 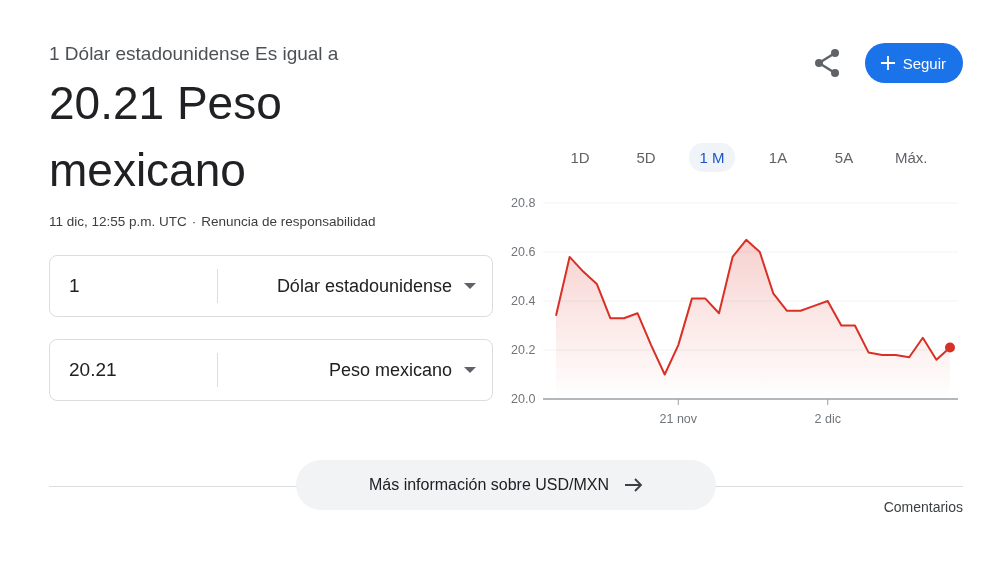 I want to click on range-tab: 1 M, so click(x=712, y=157).